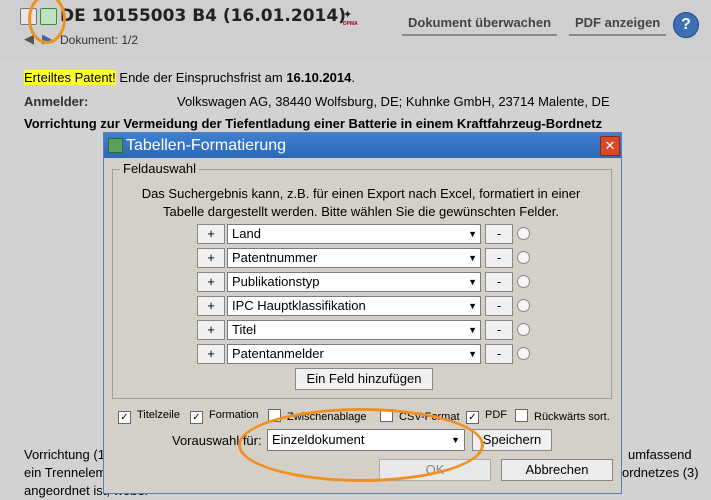  What do you see at coordinates (660, 454) in the screenshot?
I see `abstract-right-1: umfassend` at bounding box center [660, 454].